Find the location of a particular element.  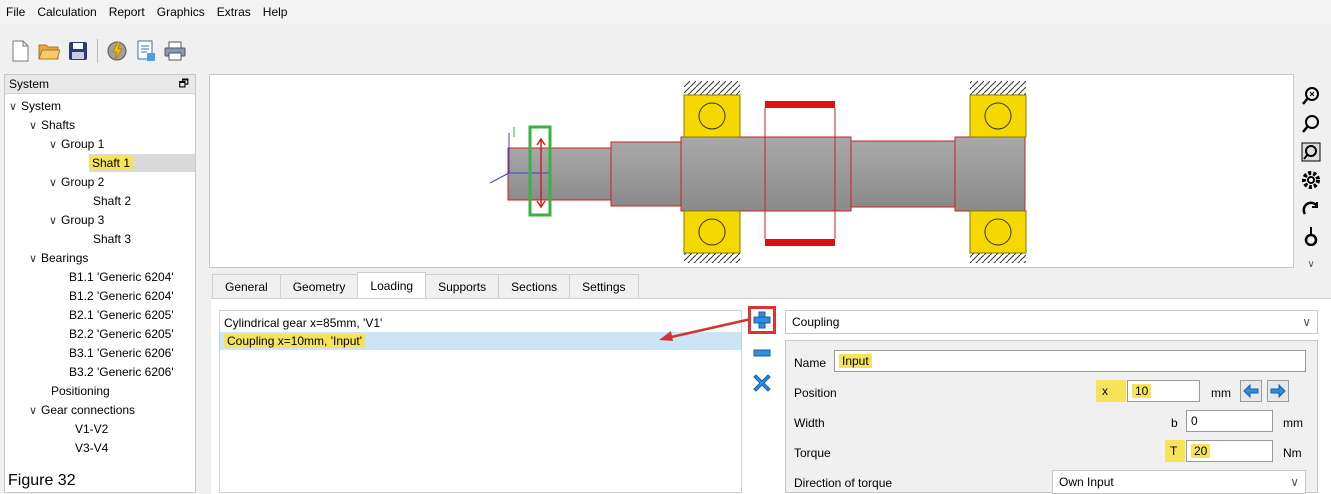

delete-all-loads-button is located at coordinates (762, 383).